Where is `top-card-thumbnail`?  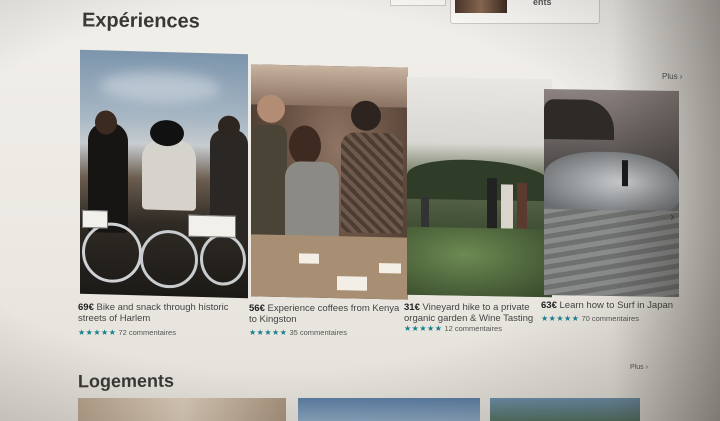 top-card-thumbnail is located at coordinates (481, 6).